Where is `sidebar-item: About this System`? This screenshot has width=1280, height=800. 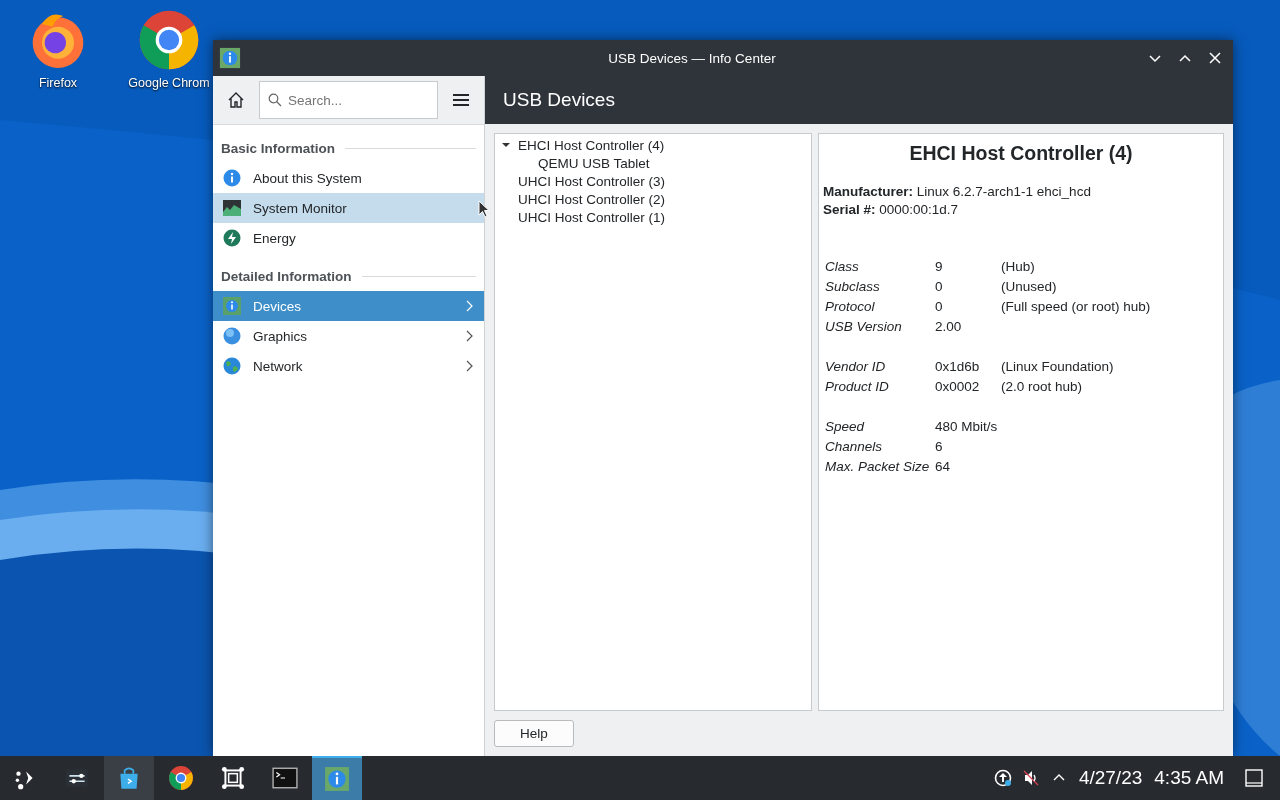
sidebar-item: About this System is located at coordinates (348, 178).